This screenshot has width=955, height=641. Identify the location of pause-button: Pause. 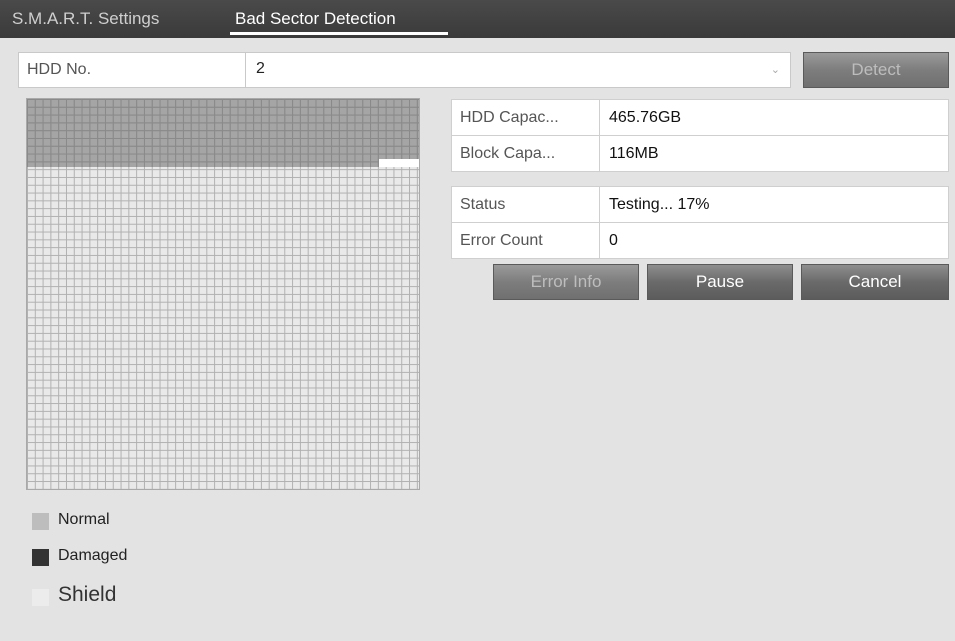
(720, 282).